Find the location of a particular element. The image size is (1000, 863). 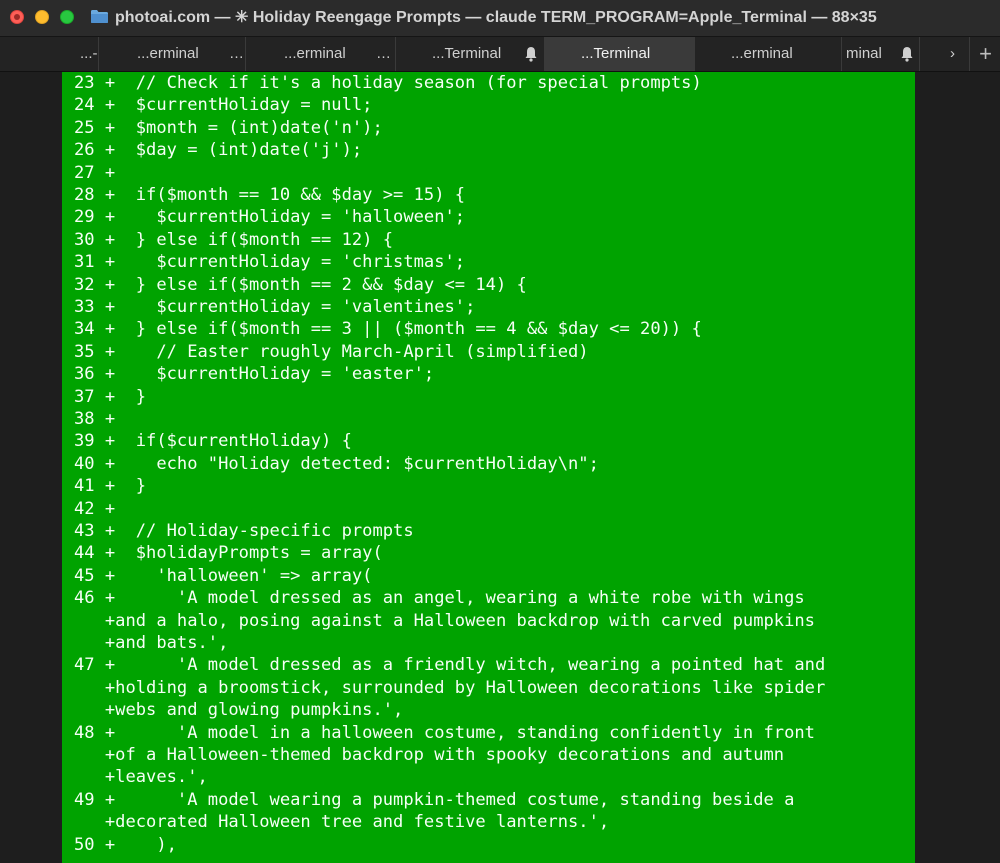

folder-icon is located at coordinates (99, 16).